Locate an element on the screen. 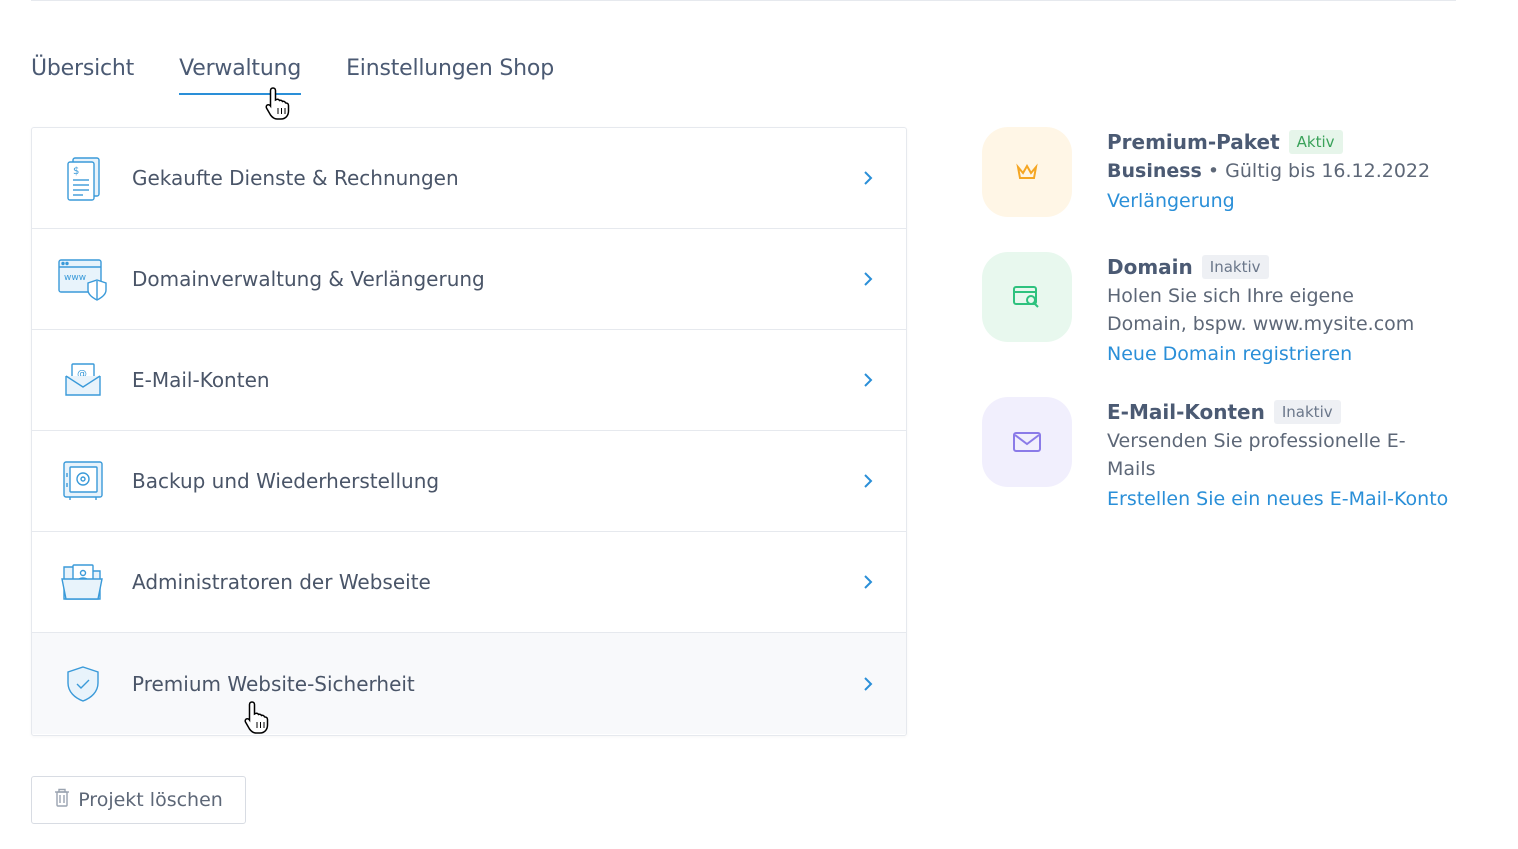 This screenshot has height=849, width=1518. register-domain-link: Neue Domain registrieren is located at coordinates (1272, 354).